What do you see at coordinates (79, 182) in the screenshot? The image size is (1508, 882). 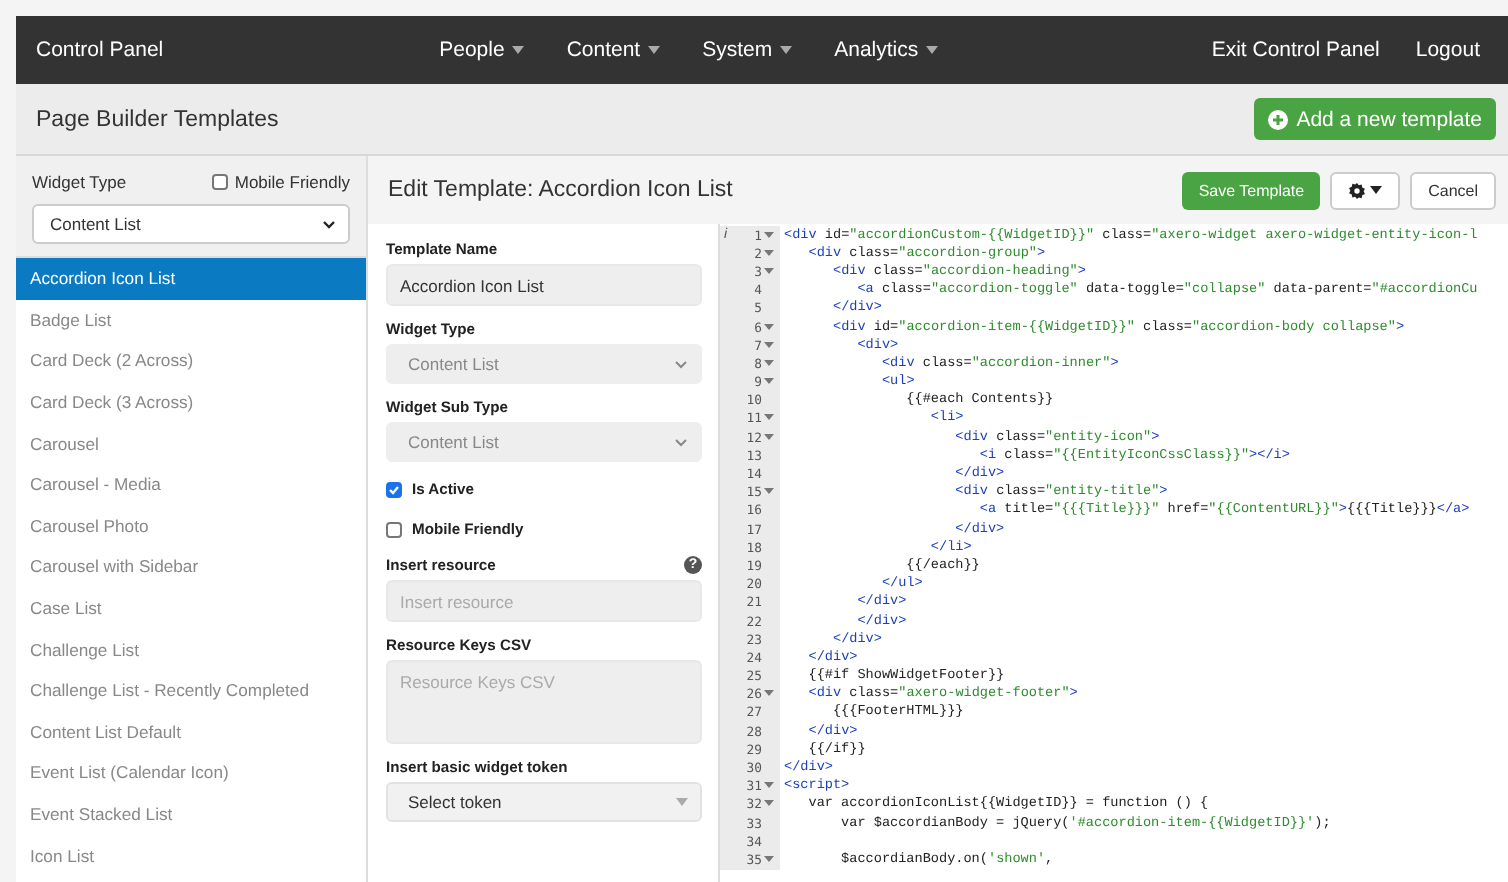 I see `field-label: Widget Type` at bounding box center [79, 182].